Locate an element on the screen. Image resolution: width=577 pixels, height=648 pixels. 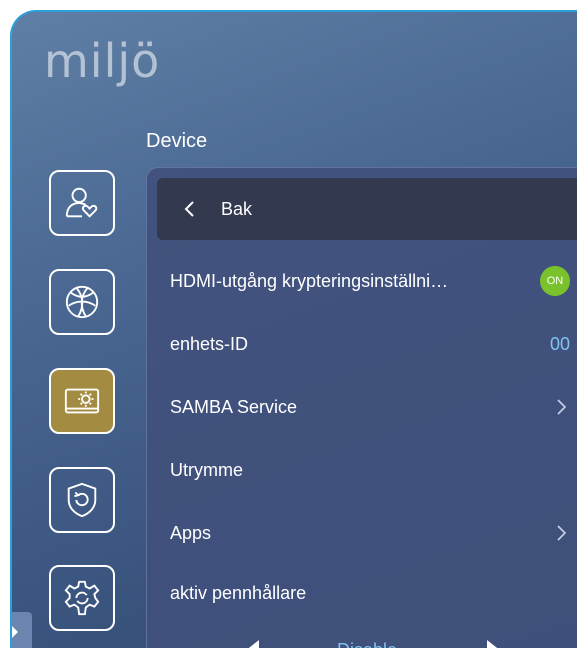
device-settings-icon is located at coordinates (82, 401).